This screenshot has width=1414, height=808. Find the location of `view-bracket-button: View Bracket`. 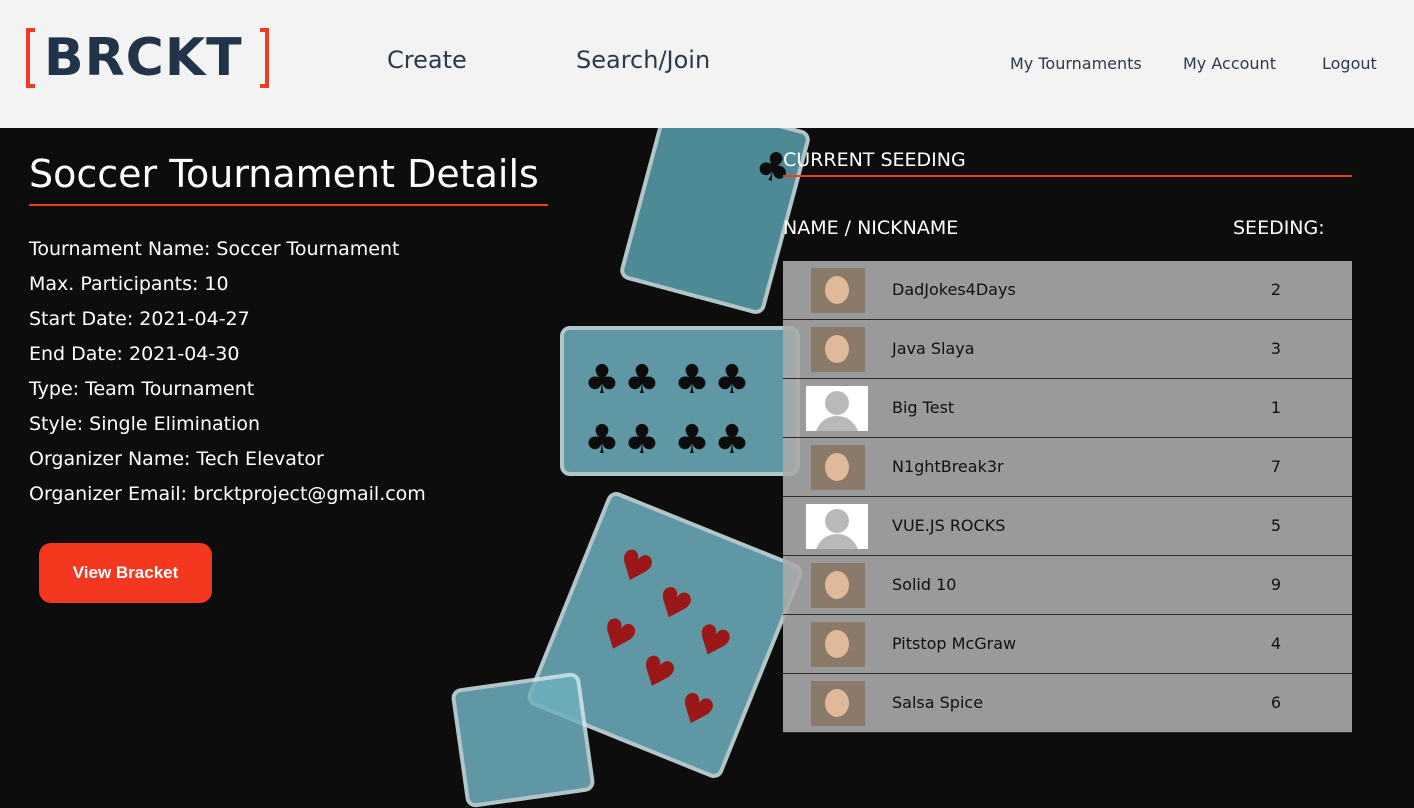

view-bracket-button: View Bracket is located at coordinates (125, 573).